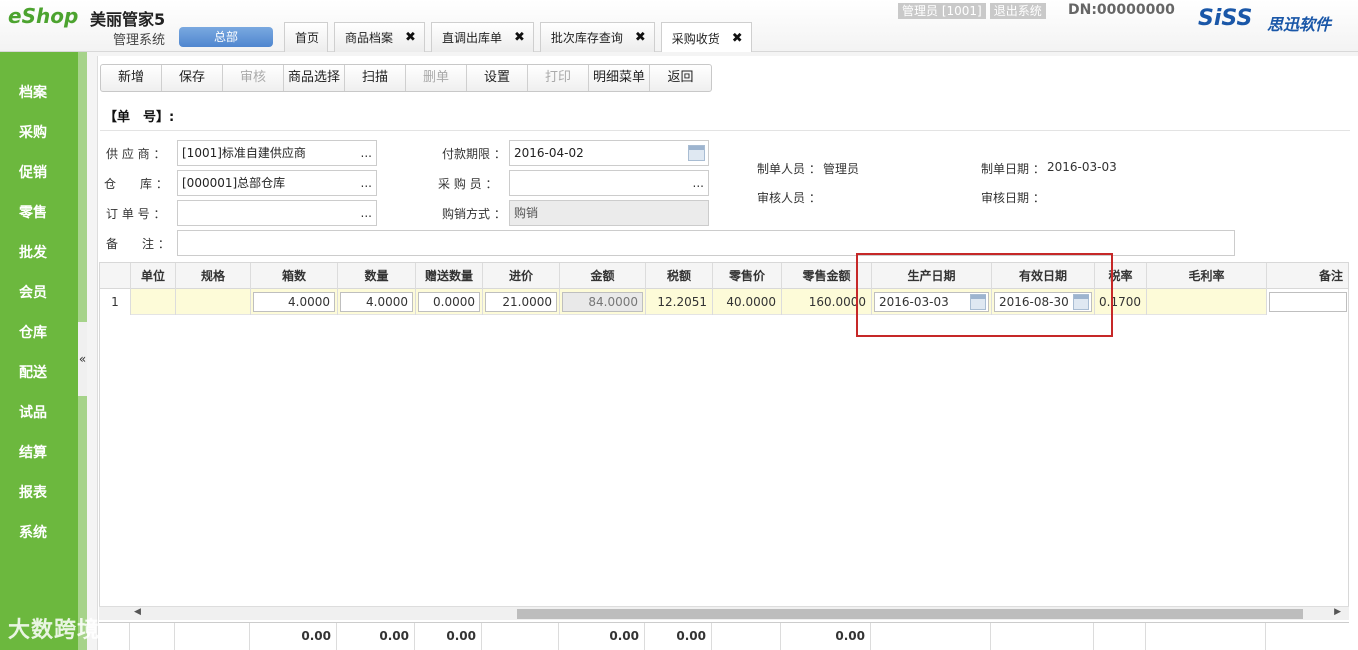 The height and width of the screenshot is (650, 1358). I want to click on scan-button: 扫描, so click(375, 78).